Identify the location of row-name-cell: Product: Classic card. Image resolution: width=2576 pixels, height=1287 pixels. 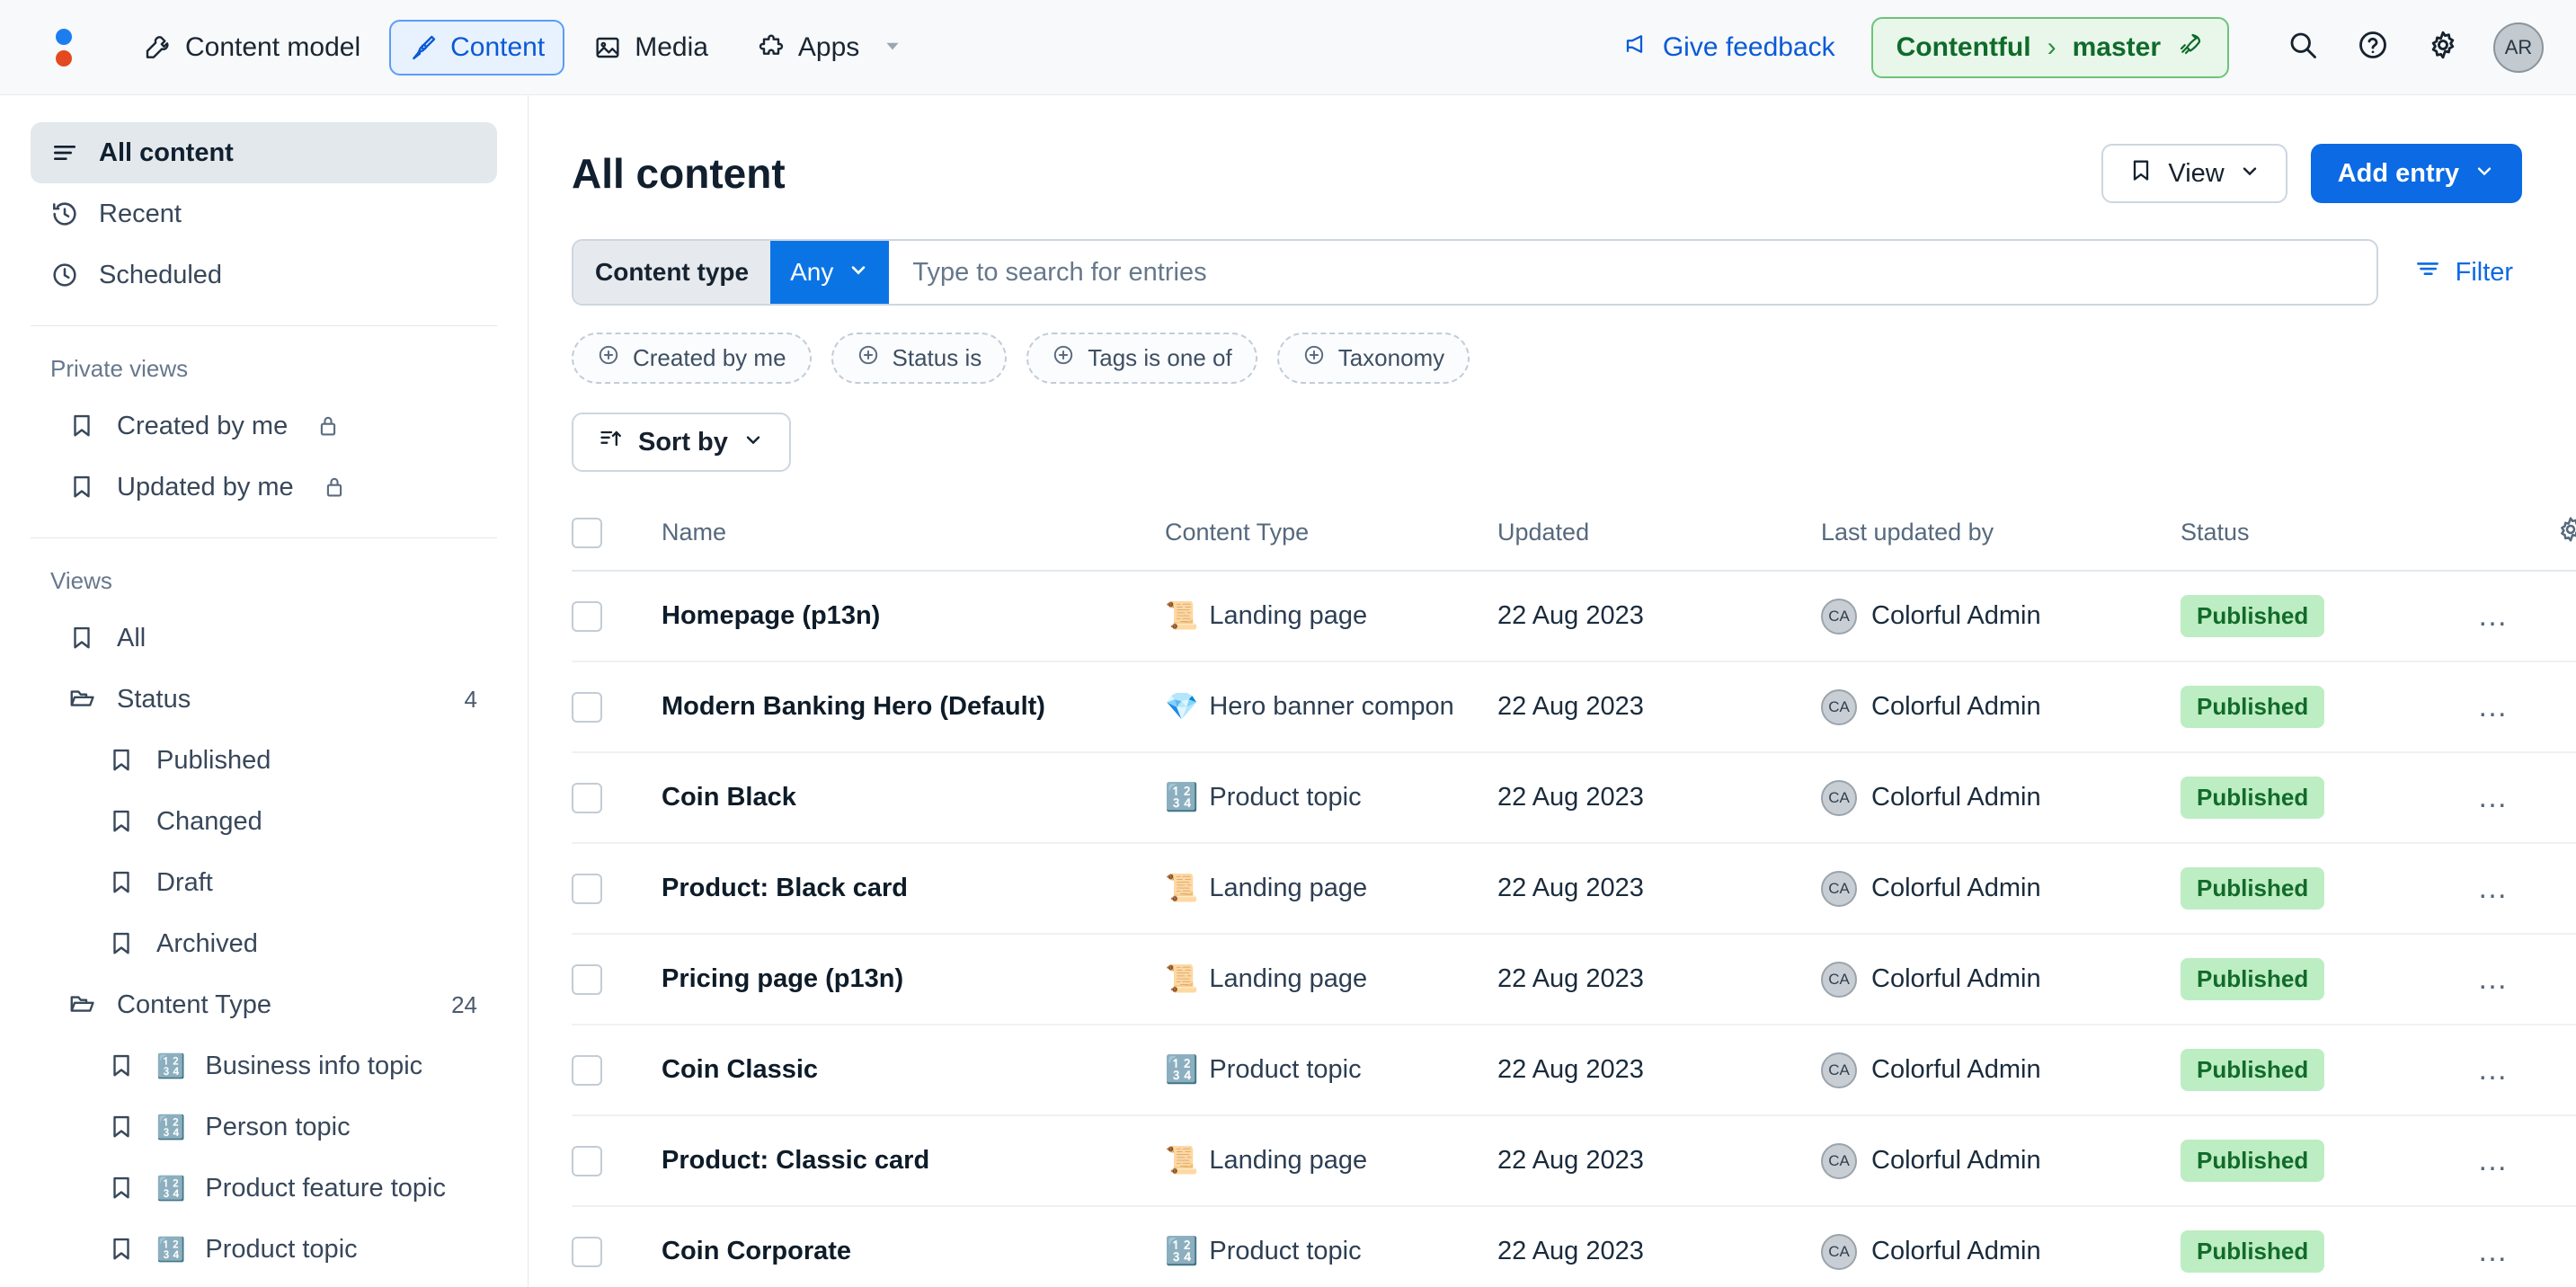
(913, 1161).